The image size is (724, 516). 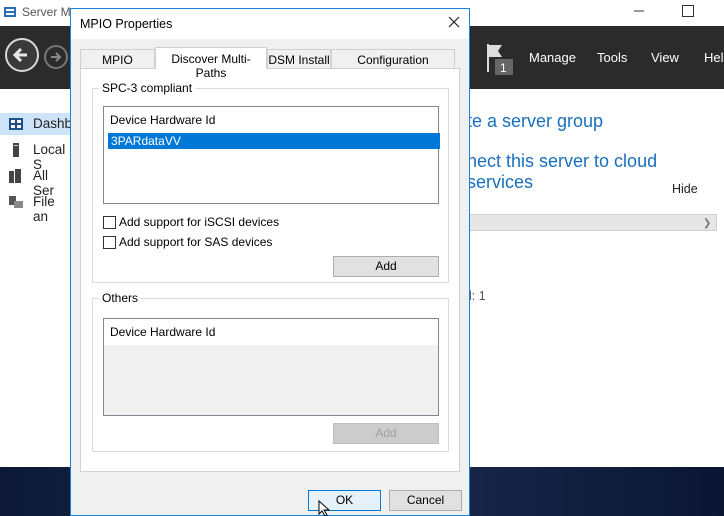 I want to click on notifications-flag-icon: 1, so click(x=500, y=59).